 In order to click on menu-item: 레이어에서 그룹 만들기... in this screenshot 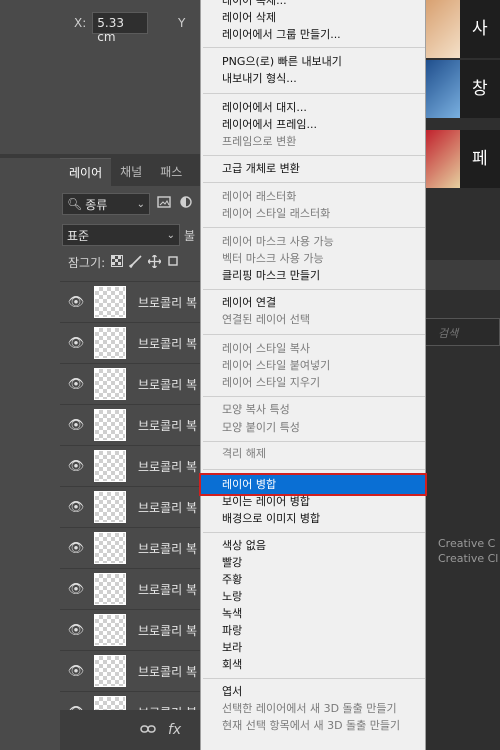, I will do `click(314, 34)`.